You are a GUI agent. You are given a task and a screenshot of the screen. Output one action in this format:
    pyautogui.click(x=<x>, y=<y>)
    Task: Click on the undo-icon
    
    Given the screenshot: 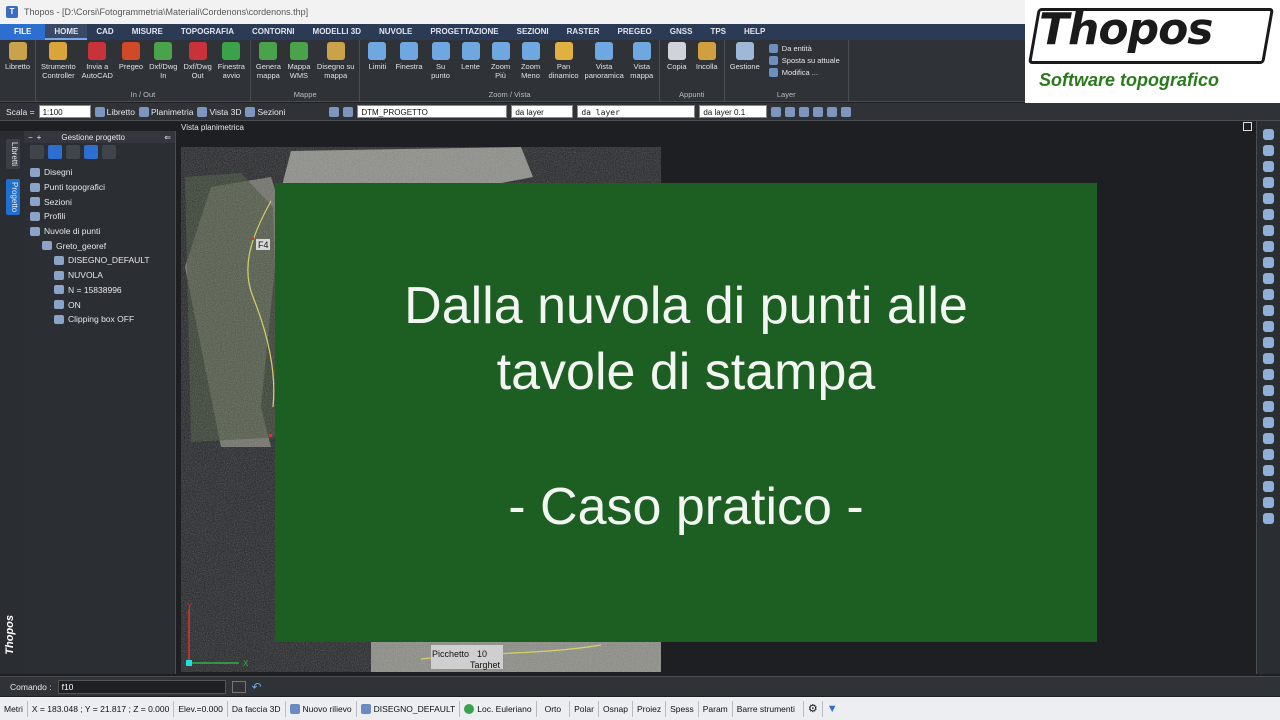 What is the action you would take?
    pyautogui.click(x=818, y=111)
    